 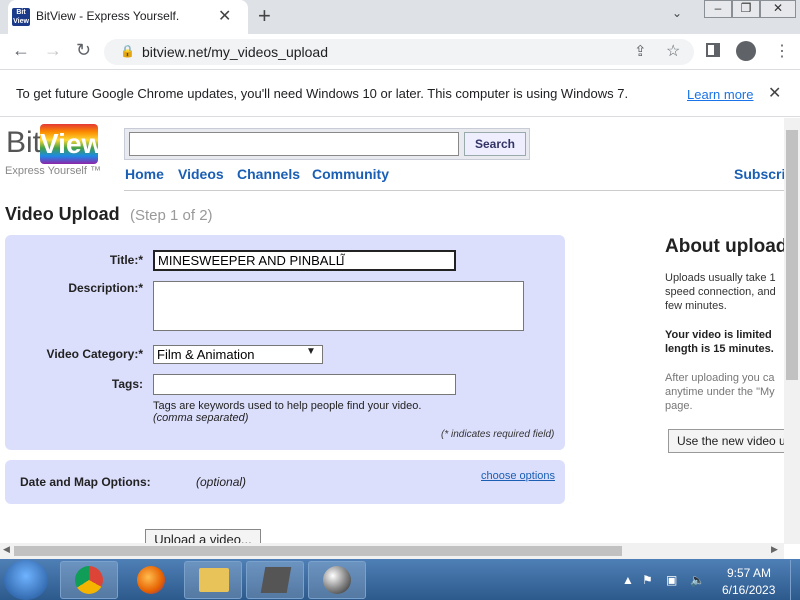 I want to click on taskbar-explorer, so click(x=213, y=580).